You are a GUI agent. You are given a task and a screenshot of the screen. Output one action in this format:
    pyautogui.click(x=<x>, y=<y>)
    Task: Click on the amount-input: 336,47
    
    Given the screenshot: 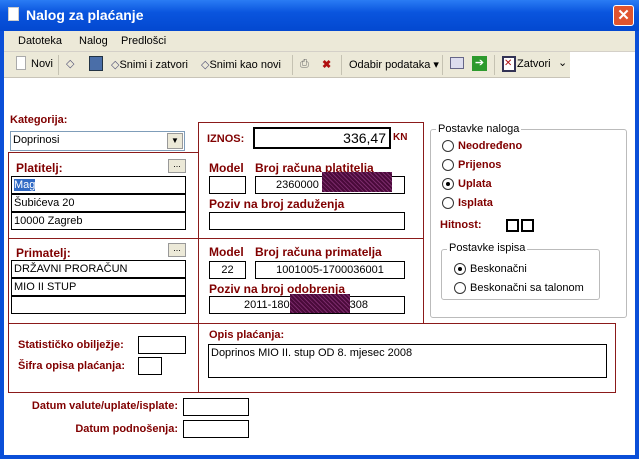 What is the action you would take?
    pyautogui.click(x=322, y=138)
    